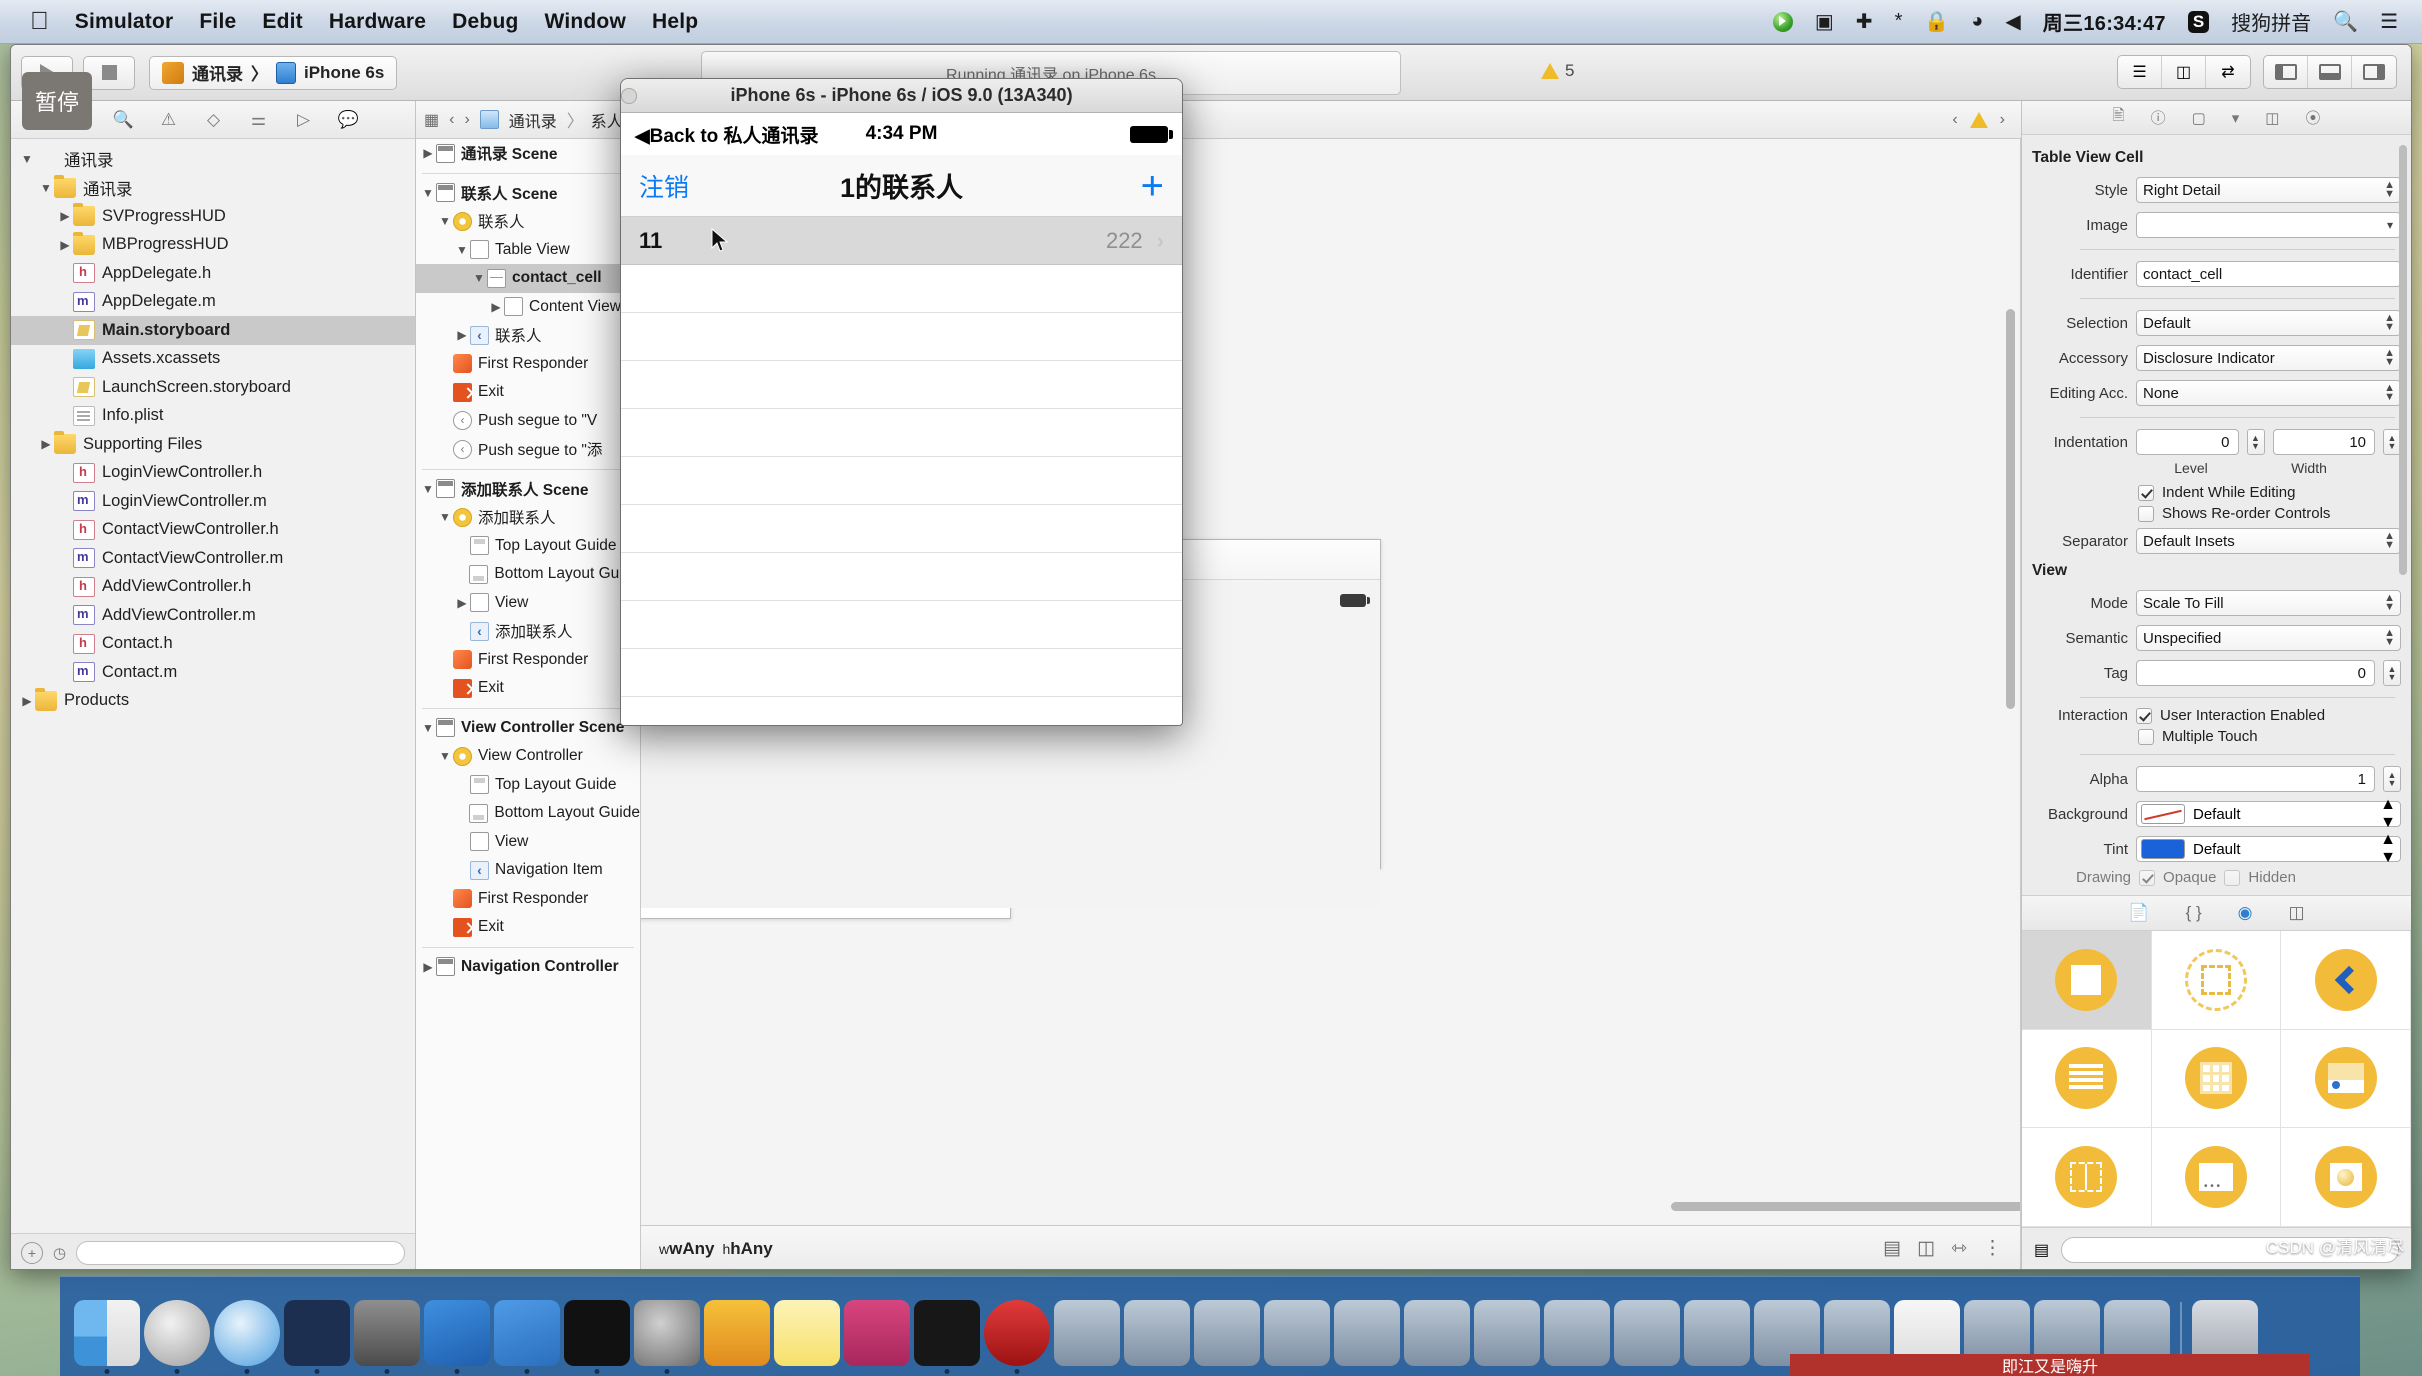 The height and width of the screenshot is (1376, 2422). I want to click on search-icon: 🔍, so click(2345, 21).